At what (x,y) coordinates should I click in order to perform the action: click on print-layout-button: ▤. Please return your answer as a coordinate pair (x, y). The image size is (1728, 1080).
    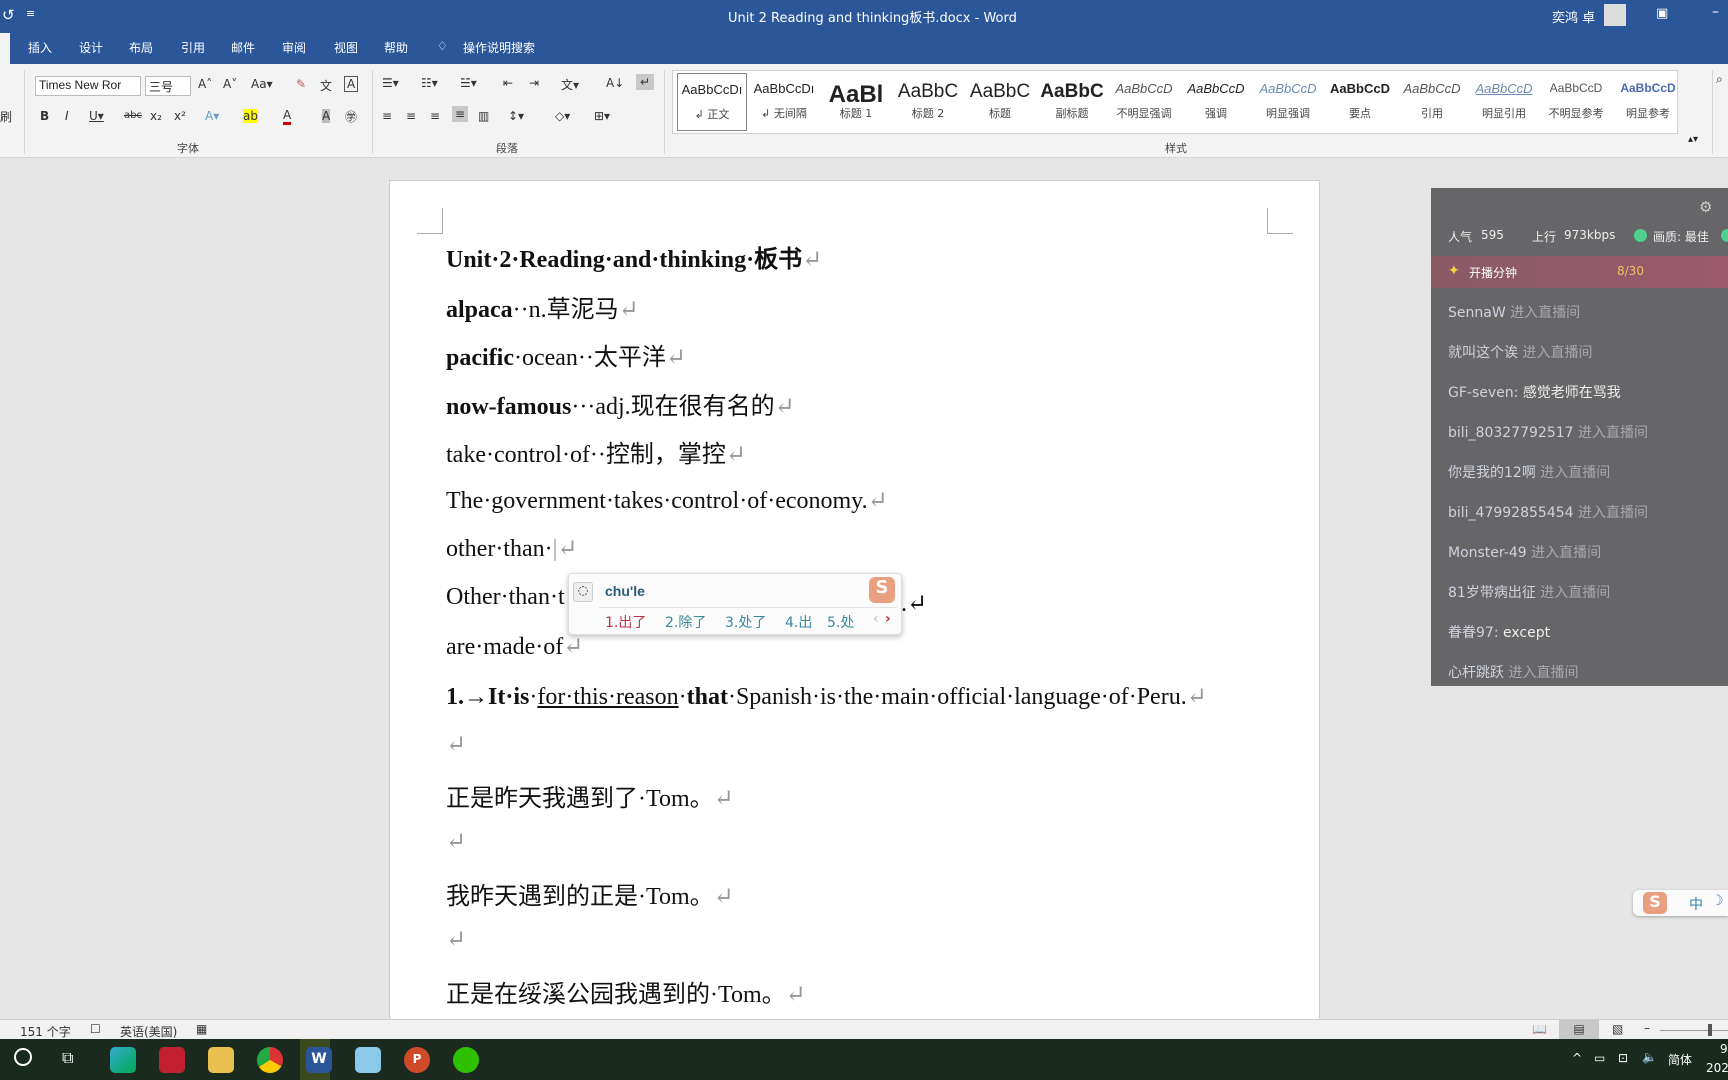
    Looking at the image, I should click on (1579, 1030).